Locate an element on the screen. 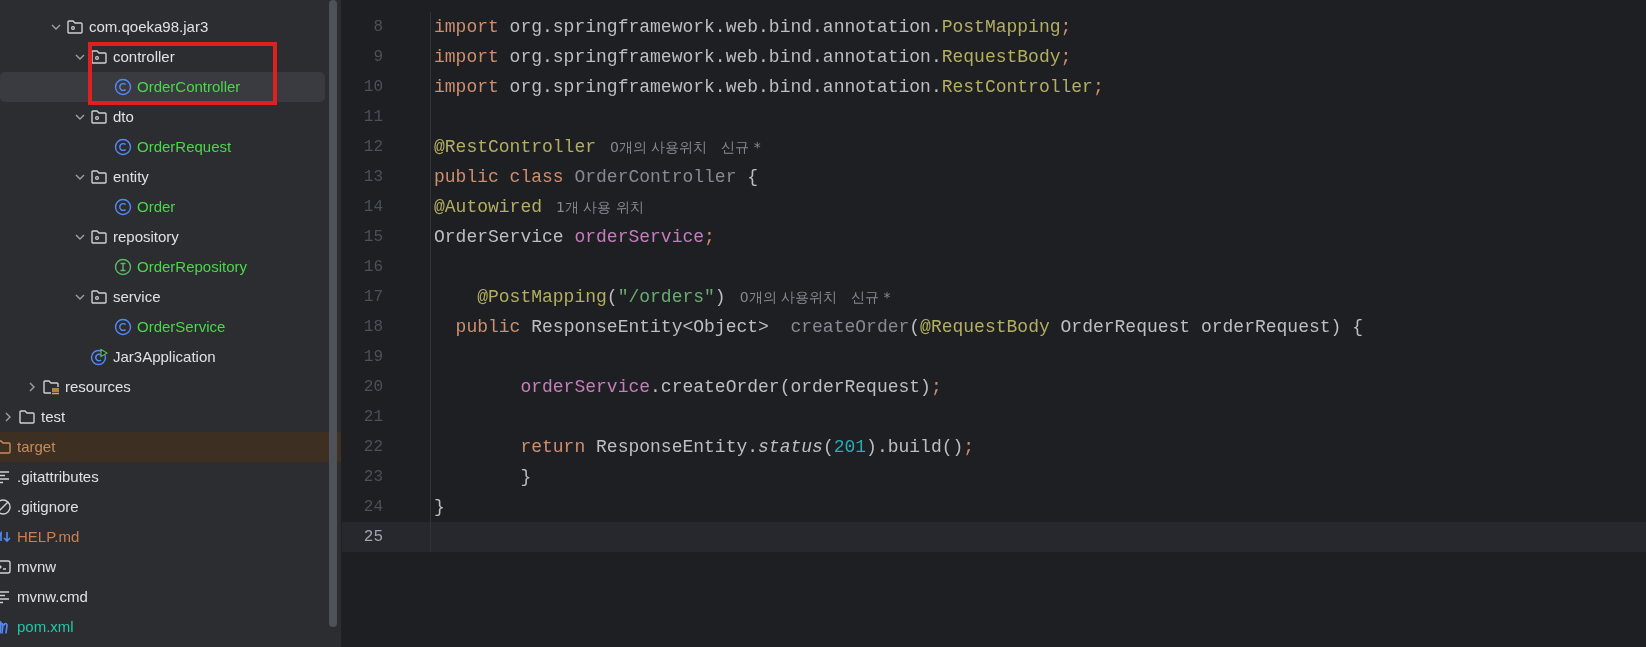 The height and width of the screenshot is (647, 1646). tree-item: resources is located at coordinates (162, 387).